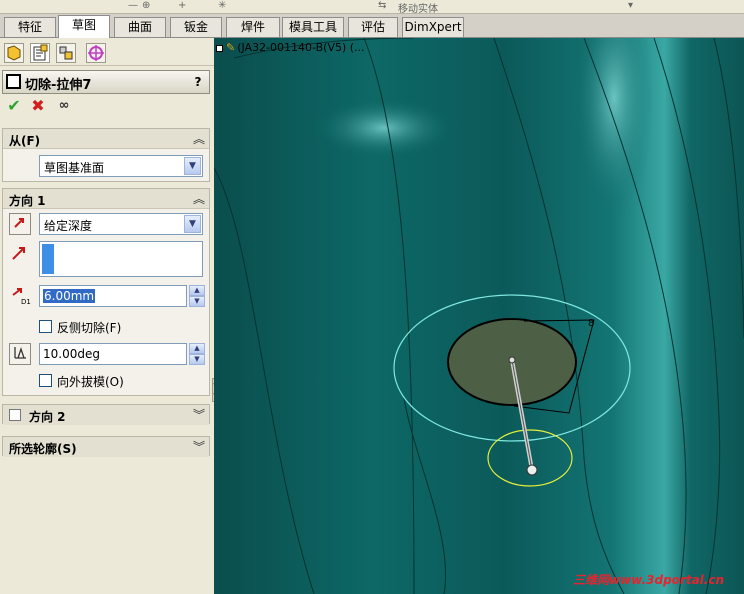 The width and height of the screenshot is (744, 594). I want to click on tab-weldments: 焊件, so click(253, 27).